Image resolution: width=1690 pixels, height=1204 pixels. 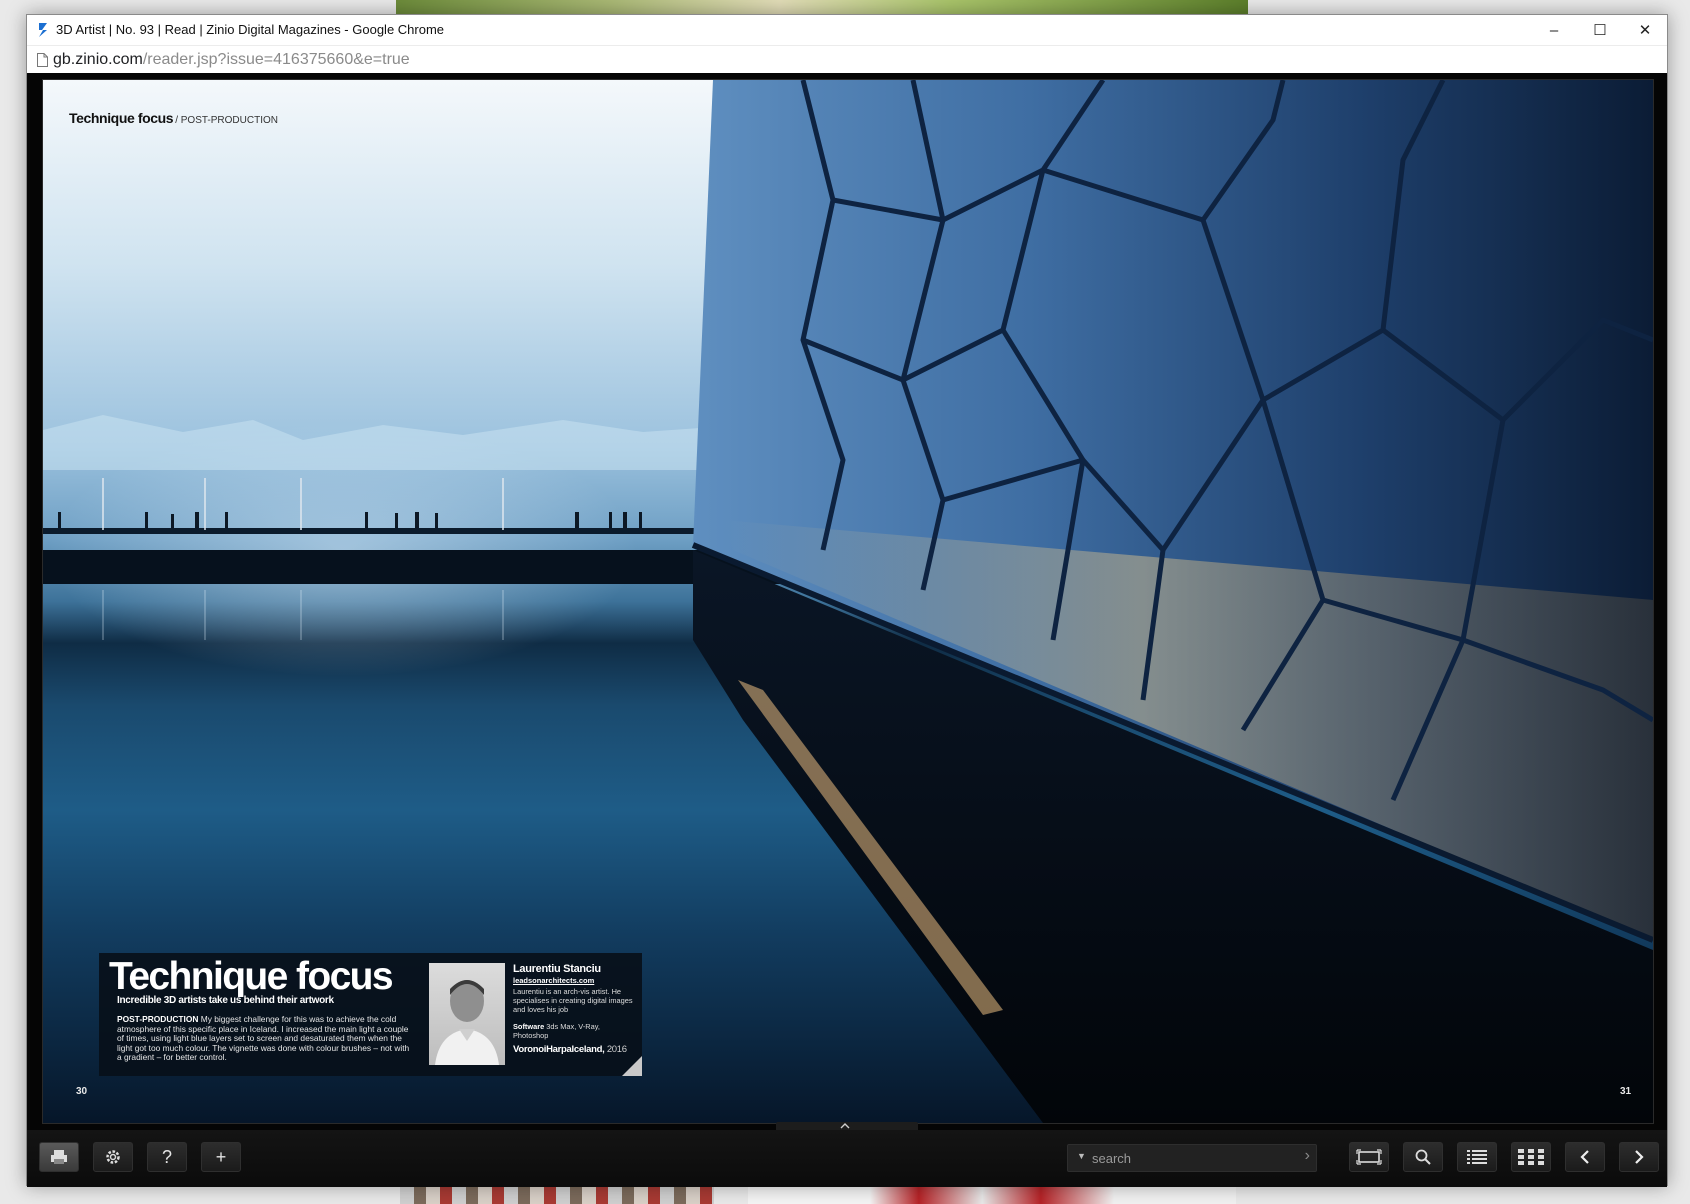 I want to click on chevron-up-icon, so click(x=845, y=1126).